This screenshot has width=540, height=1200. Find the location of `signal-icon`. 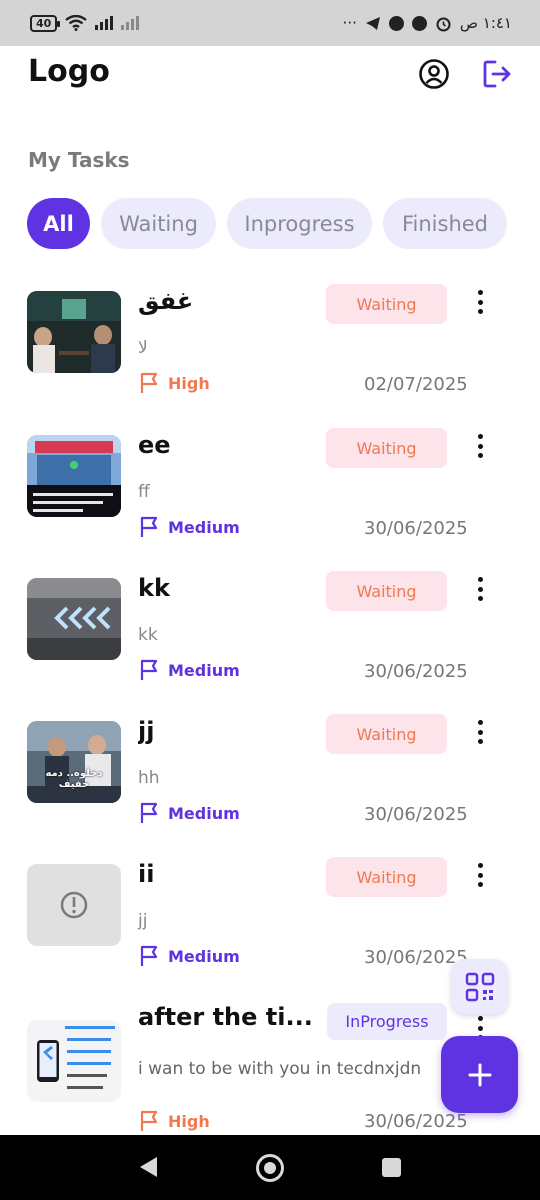

signal-icon is located at coordinates (104, 23).